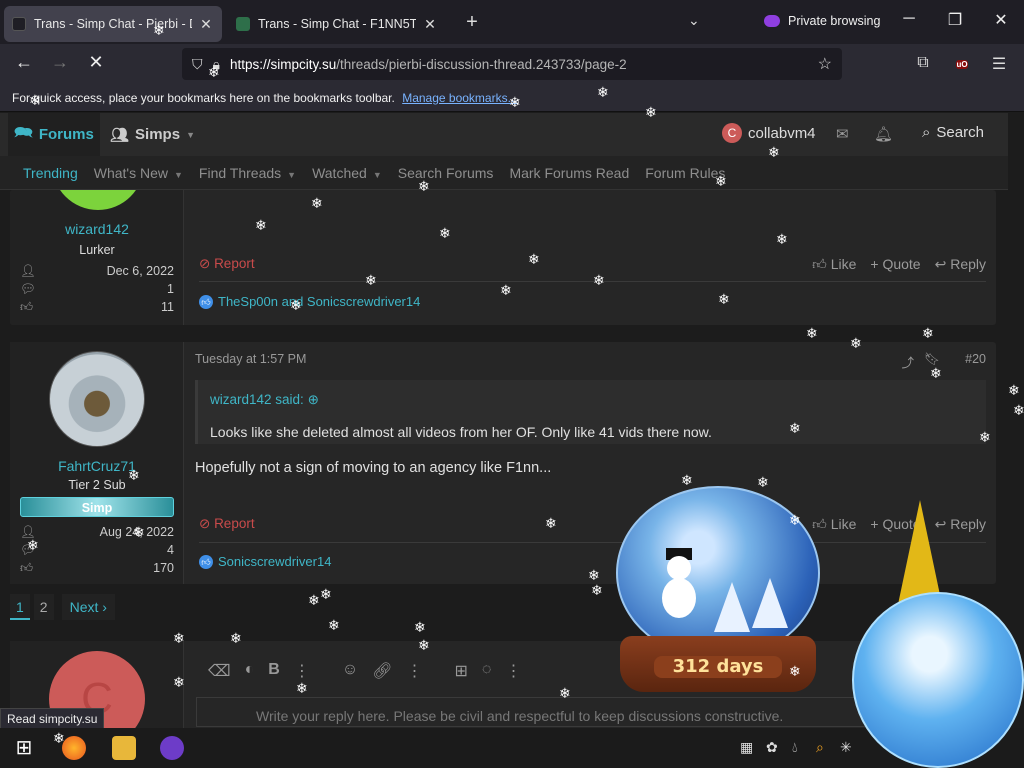 The image size is (1024, 768). I want to click on extensions-icon: ⧉, so click(923, 63).